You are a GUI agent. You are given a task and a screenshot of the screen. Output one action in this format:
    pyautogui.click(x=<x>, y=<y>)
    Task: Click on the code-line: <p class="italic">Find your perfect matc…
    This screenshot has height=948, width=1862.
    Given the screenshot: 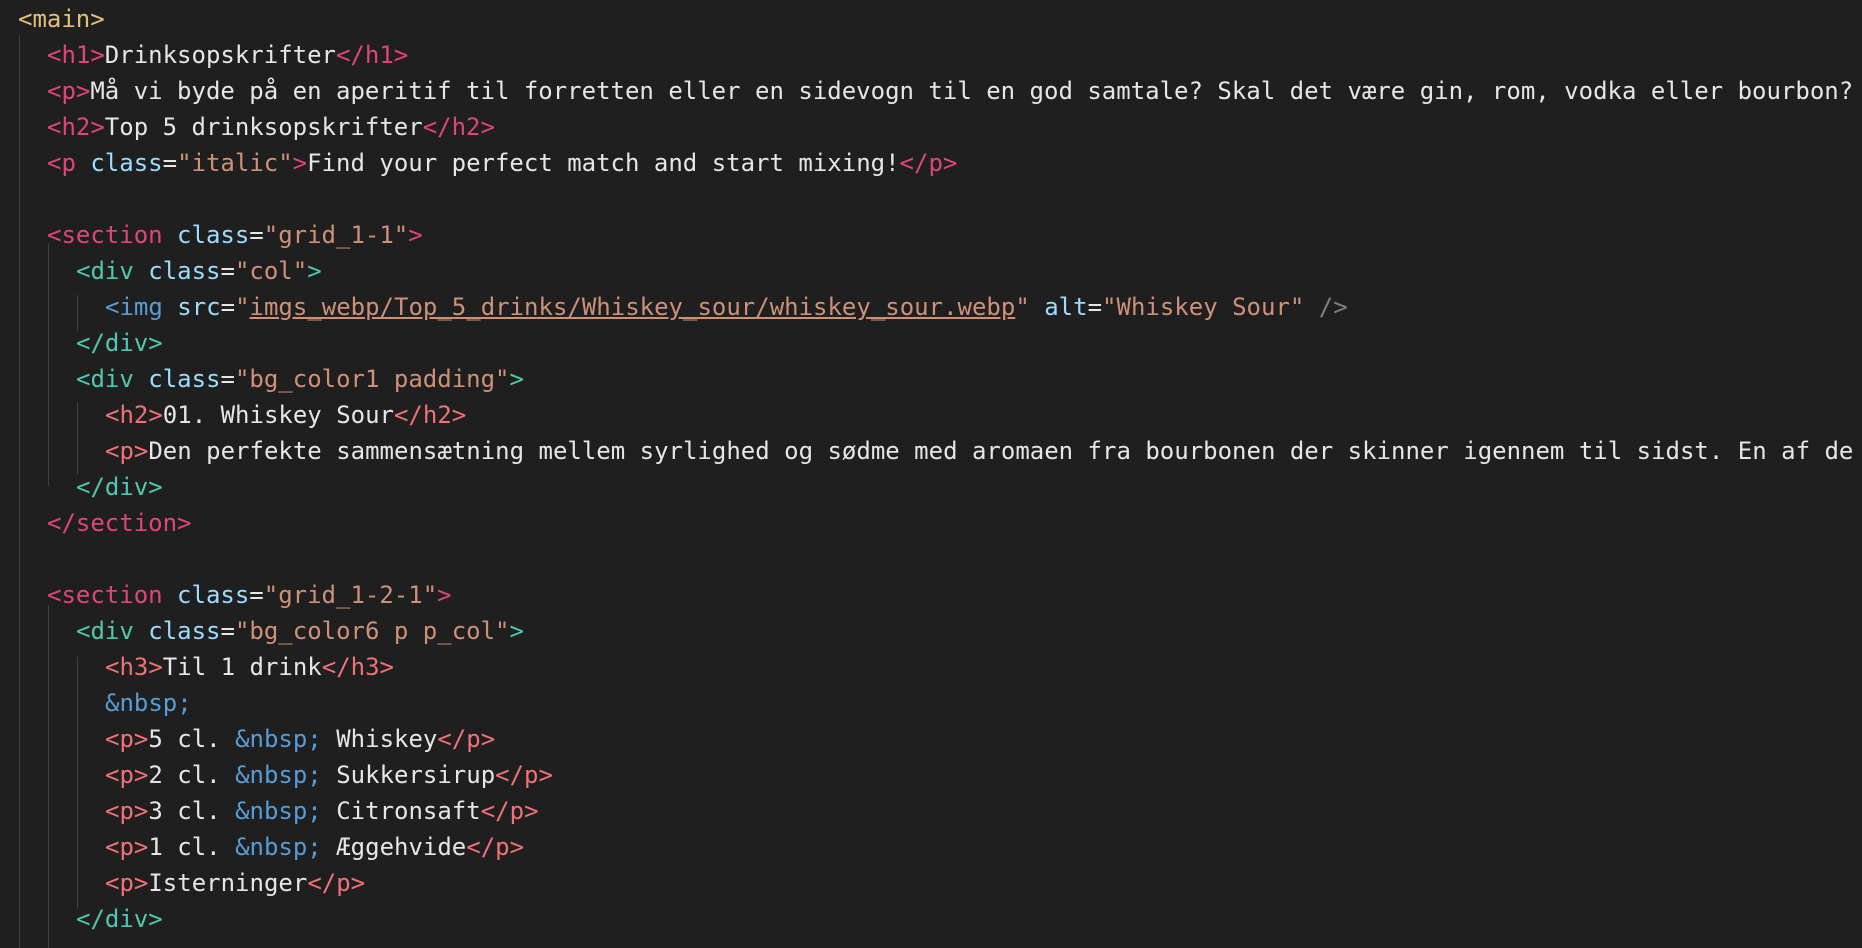 What is the action you would take?
    pyautogui.click(x=502, y=163)
    